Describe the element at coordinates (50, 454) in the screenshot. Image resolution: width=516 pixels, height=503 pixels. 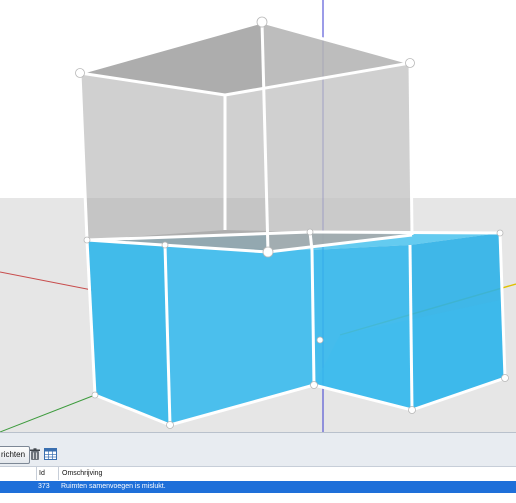
I see `table-icon` at that location.